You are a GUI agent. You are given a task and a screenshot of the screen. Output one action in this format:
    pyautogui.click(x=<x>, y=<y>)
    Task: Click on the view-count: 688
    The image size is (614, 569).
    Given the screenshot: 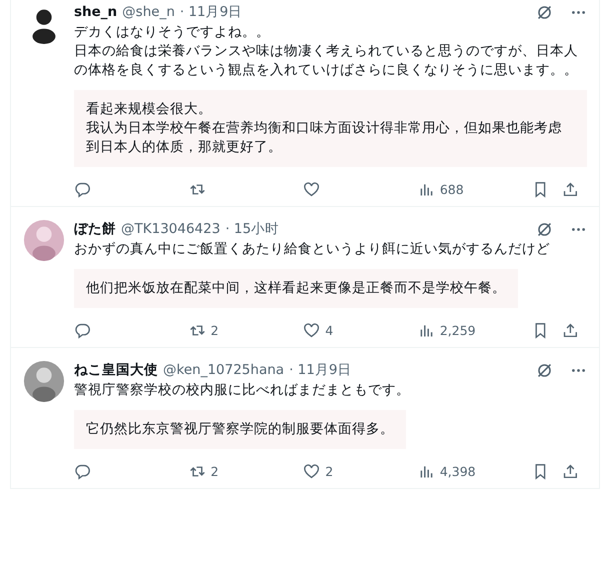 What is the action you would take?
    pyautogui.click(x=452, y=189)
    